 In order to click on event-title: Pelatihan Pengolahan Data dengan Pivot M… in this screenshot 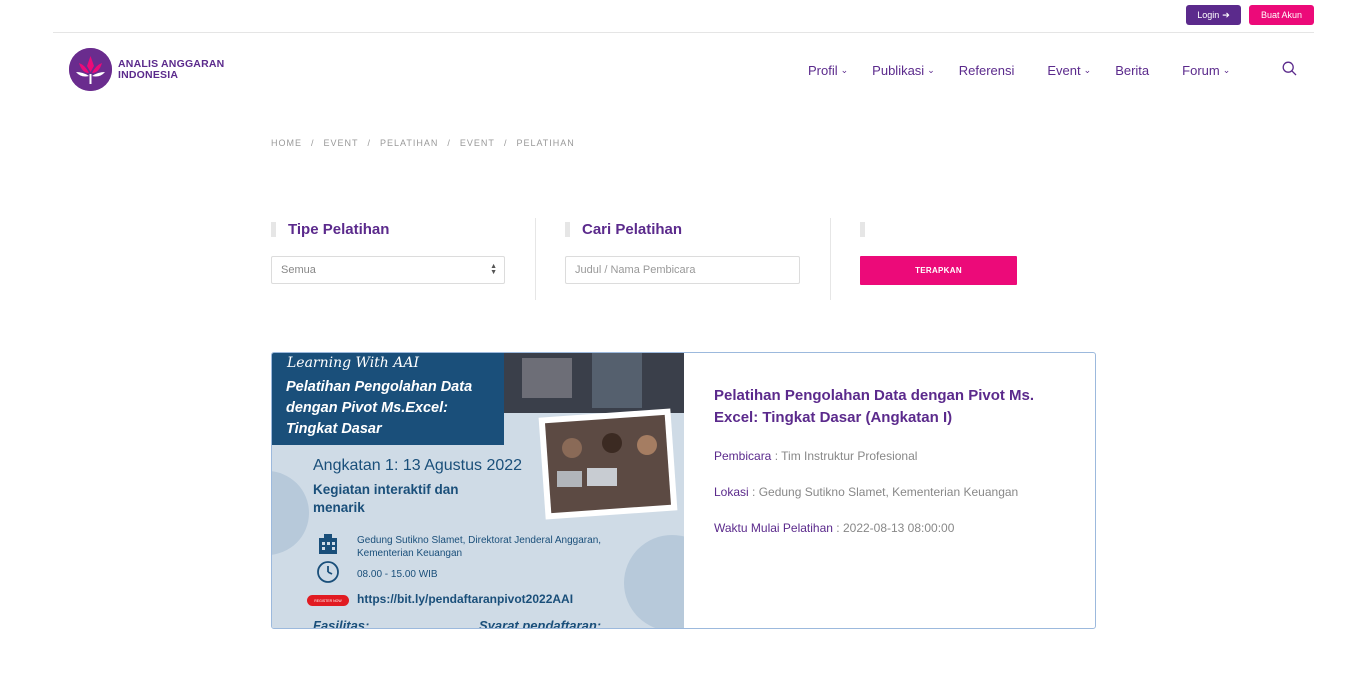, I will do `click(889, 407)`.